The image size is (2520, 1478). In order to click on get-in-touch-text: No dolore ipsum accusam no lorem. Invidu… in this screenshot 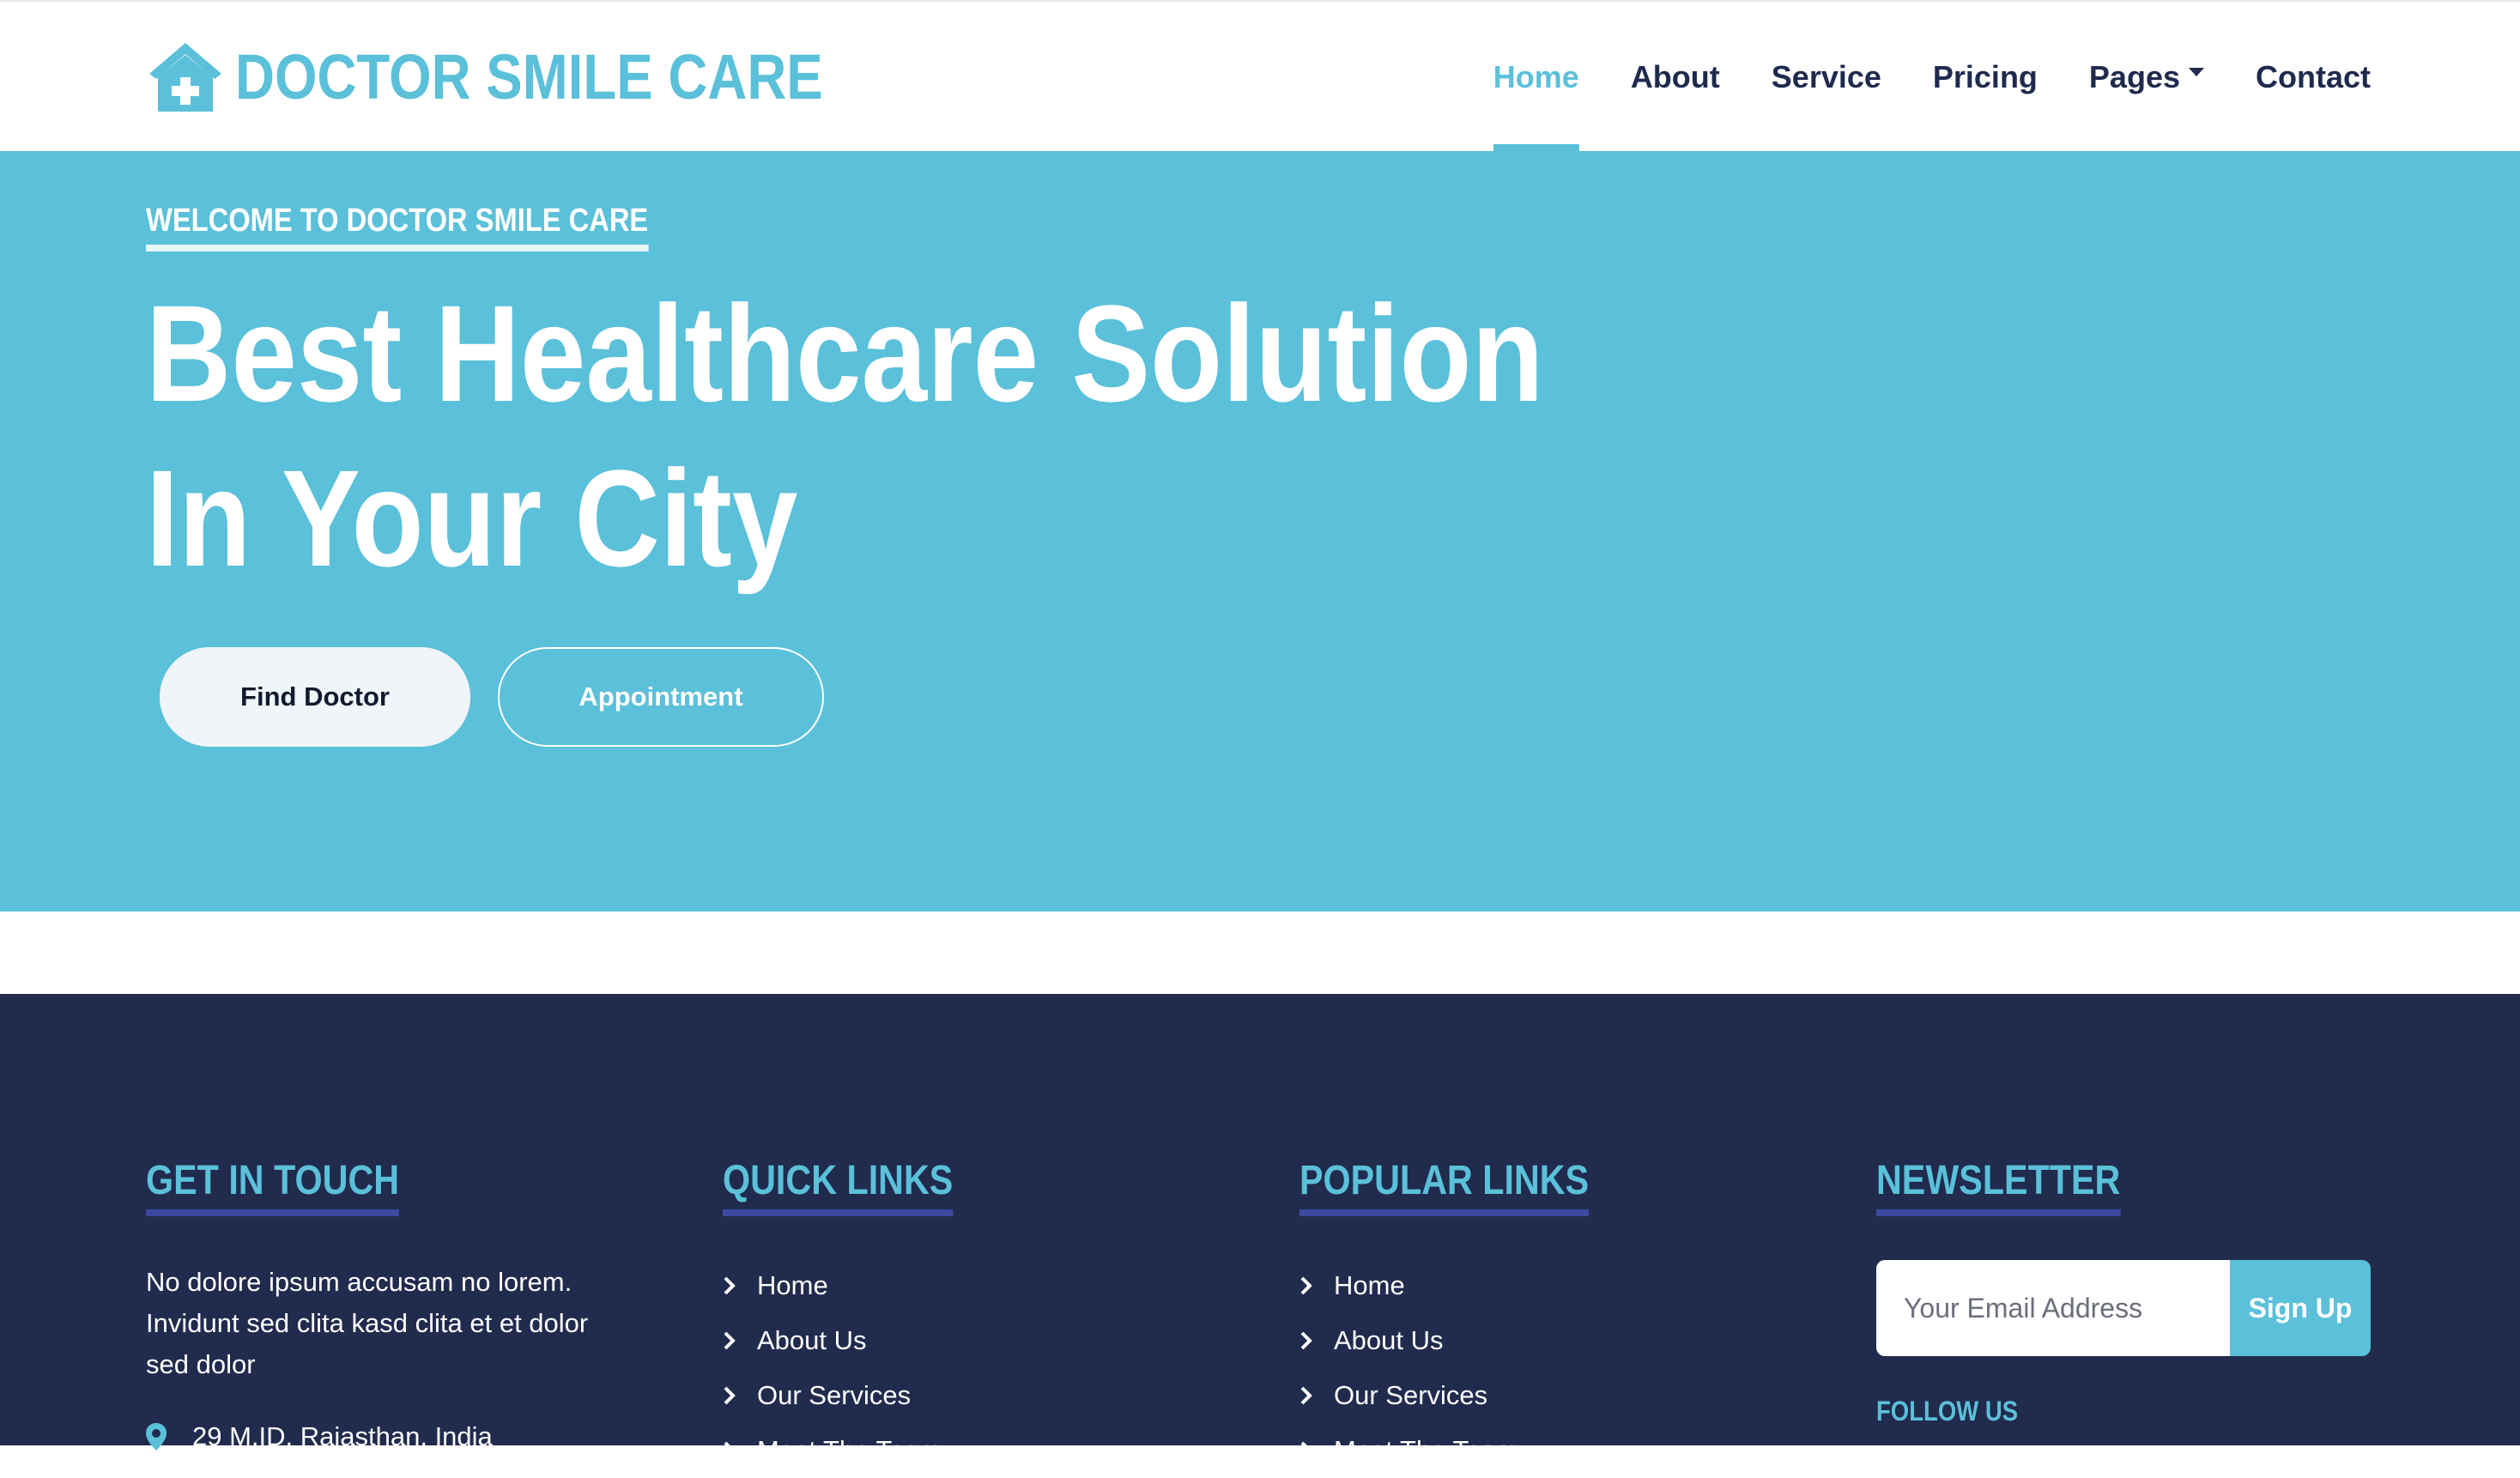, I will do `click(367, 1323)`.